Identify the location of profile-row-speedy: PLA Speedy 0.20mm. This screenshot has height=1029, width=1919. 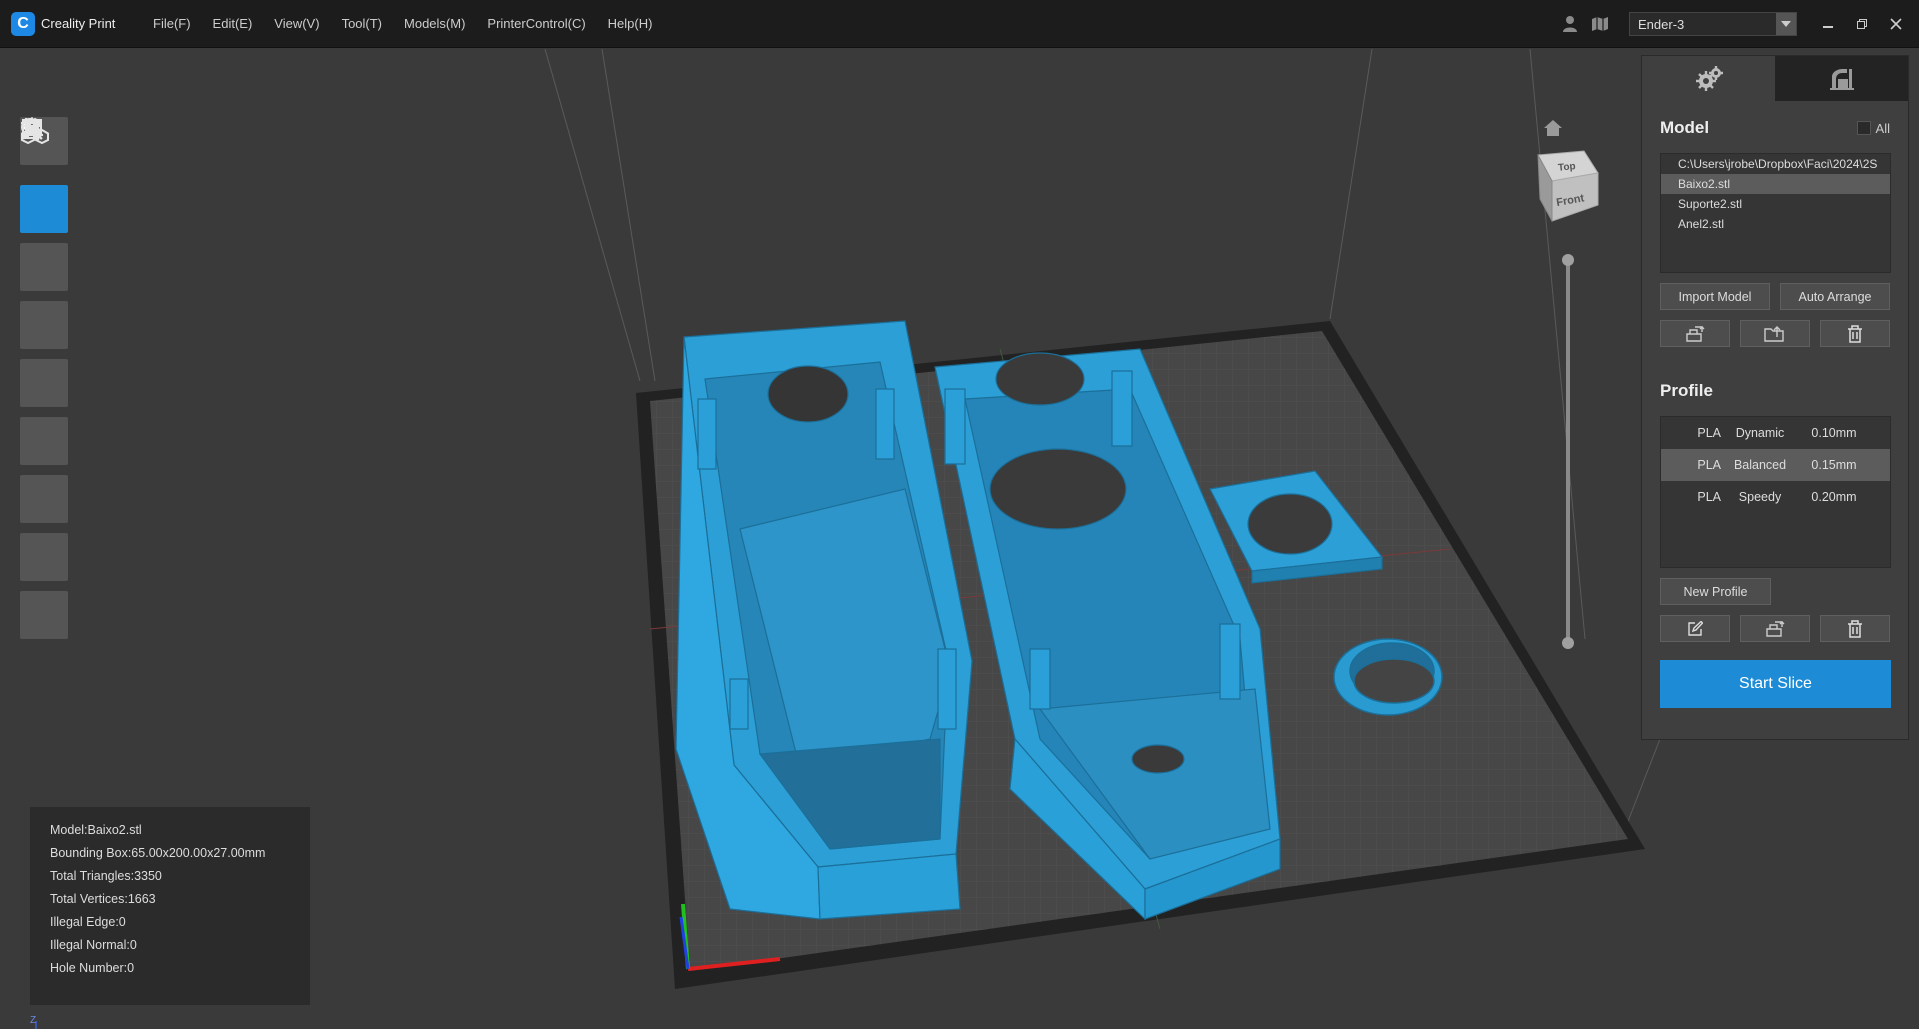
(1775, 497).